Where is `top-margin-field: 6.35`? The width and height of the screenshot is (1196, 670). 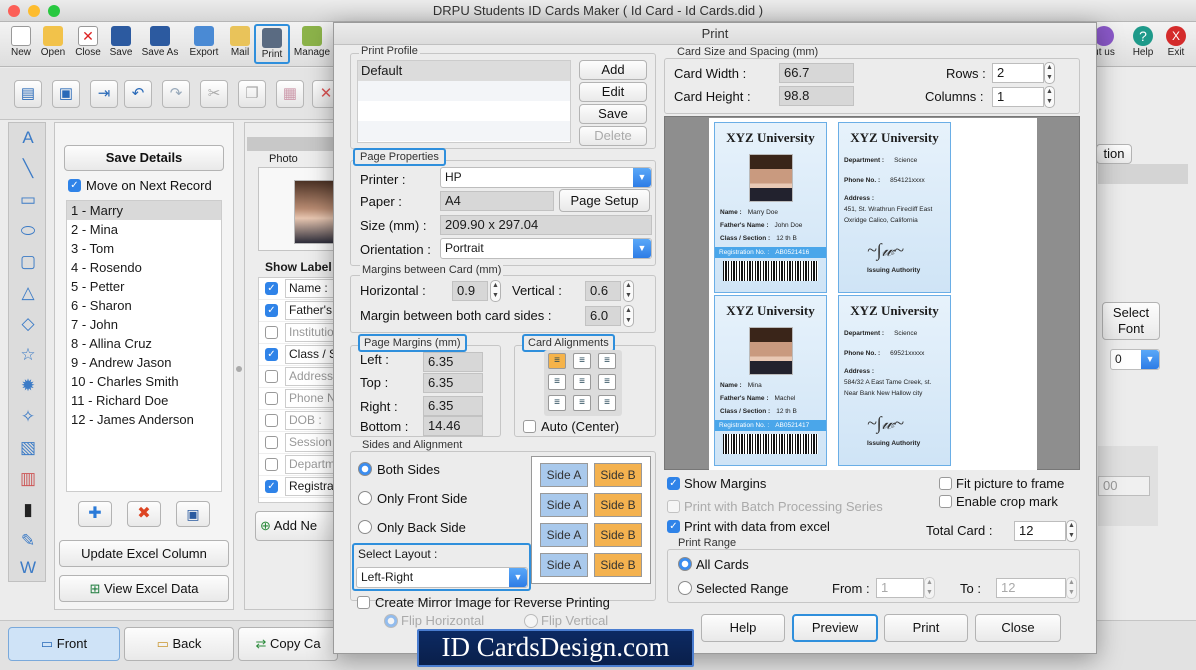
top-margin-field: 6.35 is located at coordinates (453, 383).